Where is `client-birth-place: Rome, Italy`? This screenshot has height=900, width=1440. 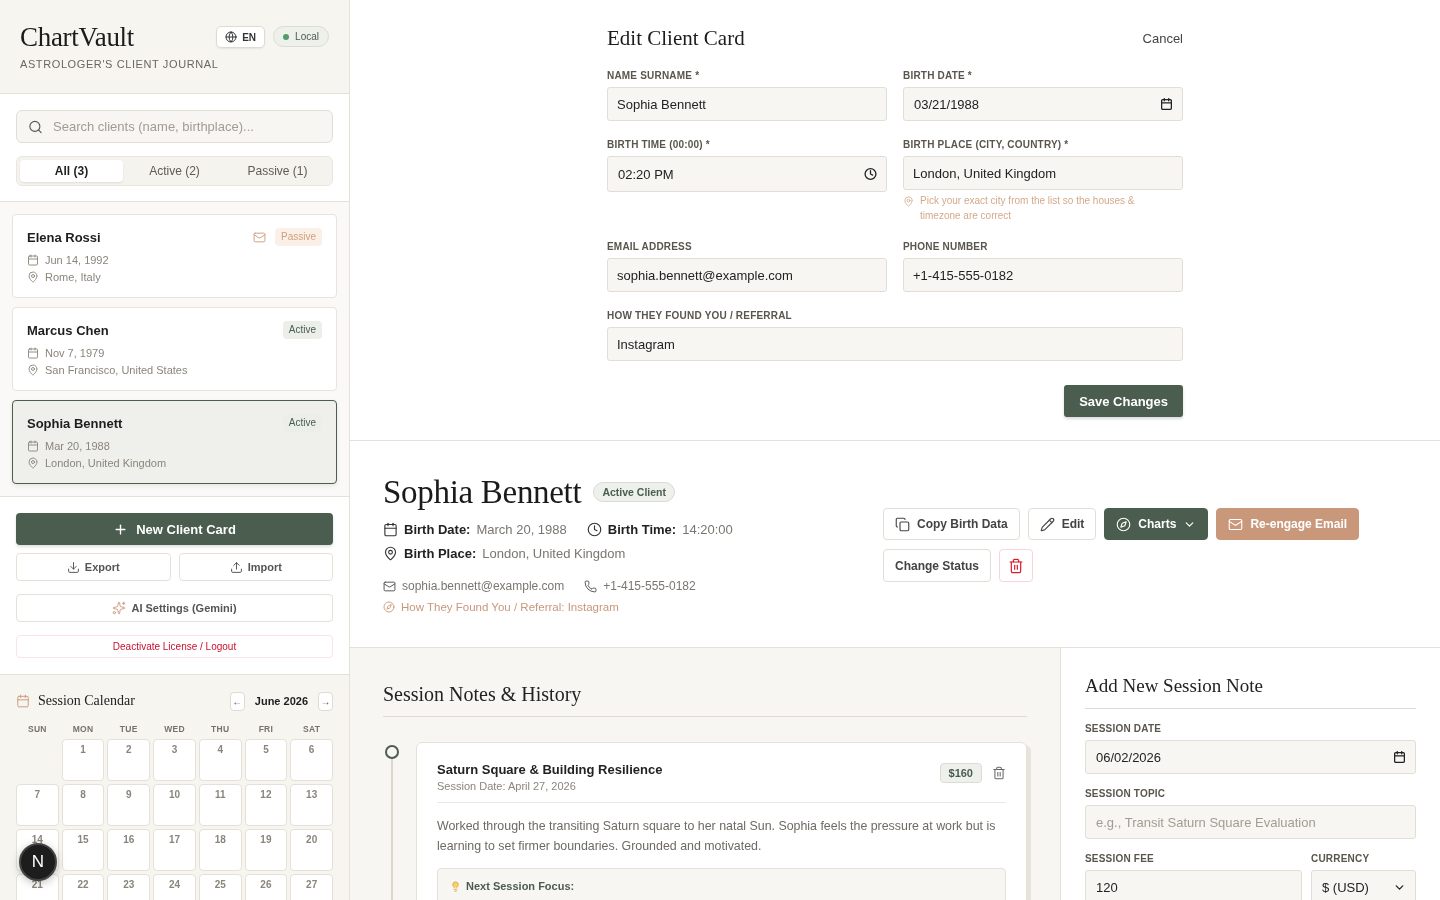 client-birth-place: Rome, Italy is located at coordinates (73, 276).